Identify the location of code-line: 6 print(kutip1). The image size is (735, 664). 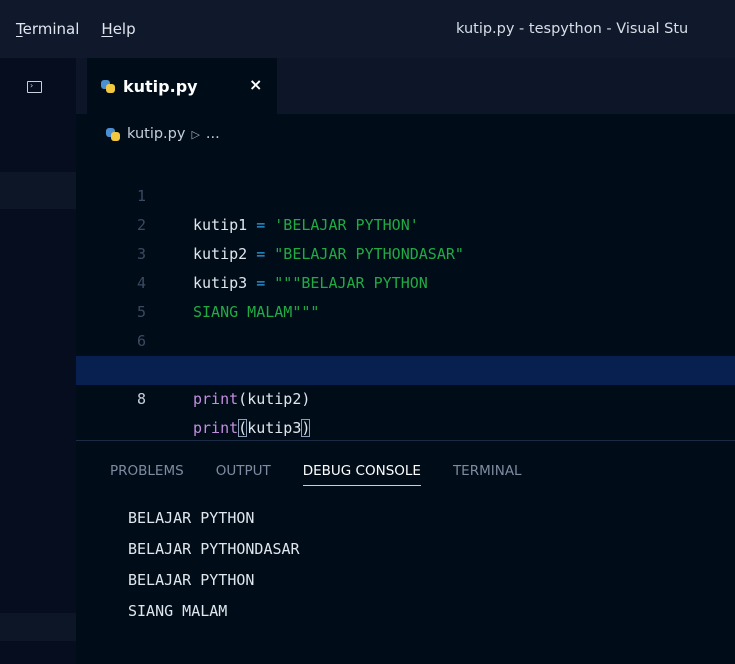
(405, 338).